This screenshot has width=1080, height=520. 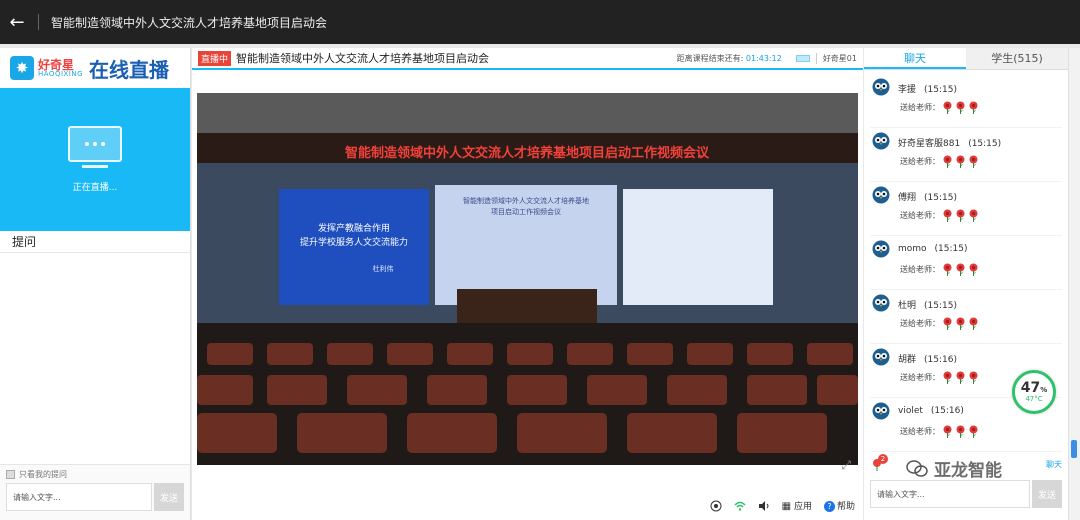 What do you see at coordinates (43, 474) in the screenshot?
I see `only-mine-label: 只看我的提问` at bounding box center [43, 474].